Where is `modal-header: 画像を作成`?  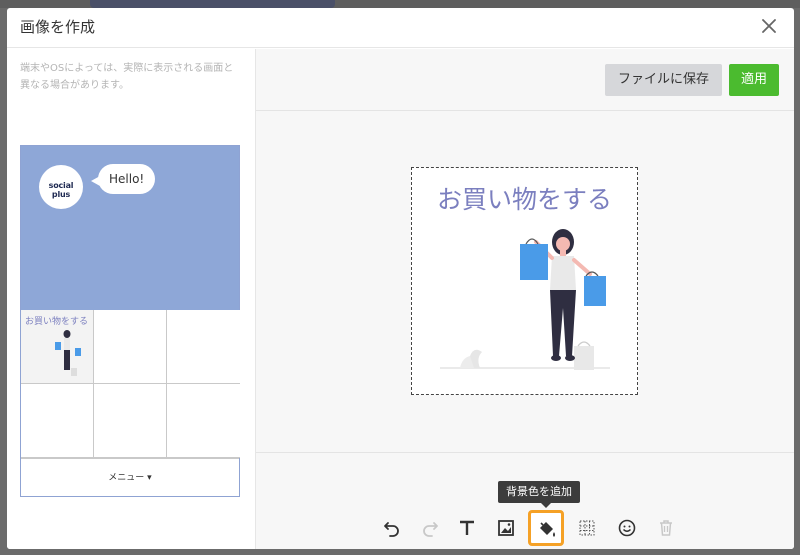
modal-header: 画像を作成 is located at coordinates (400, 28).